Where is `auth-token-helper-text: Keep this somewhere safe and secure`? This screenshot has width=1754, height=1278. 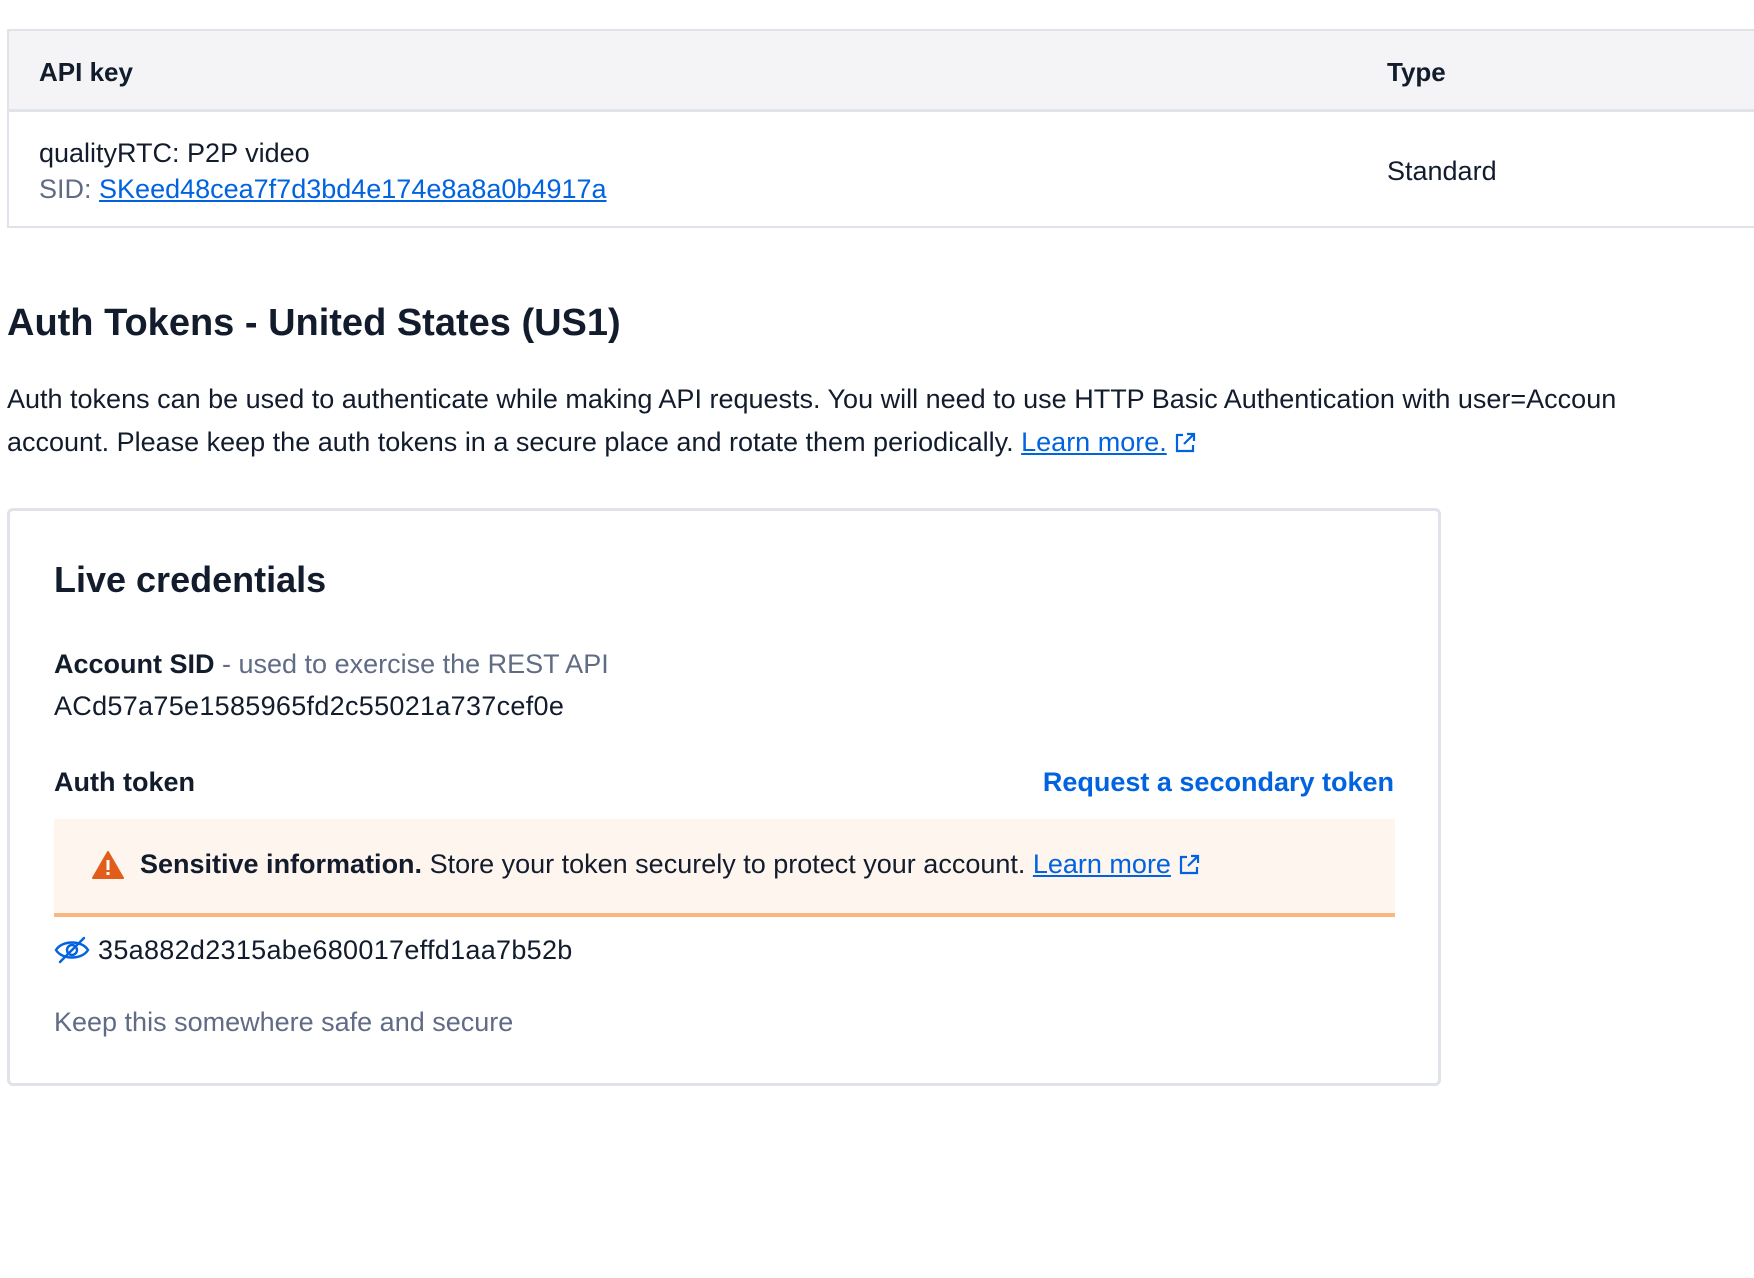 auth-token-helper-text: Keep this somewhere safe and secure is located at coordinates (284, 1022).